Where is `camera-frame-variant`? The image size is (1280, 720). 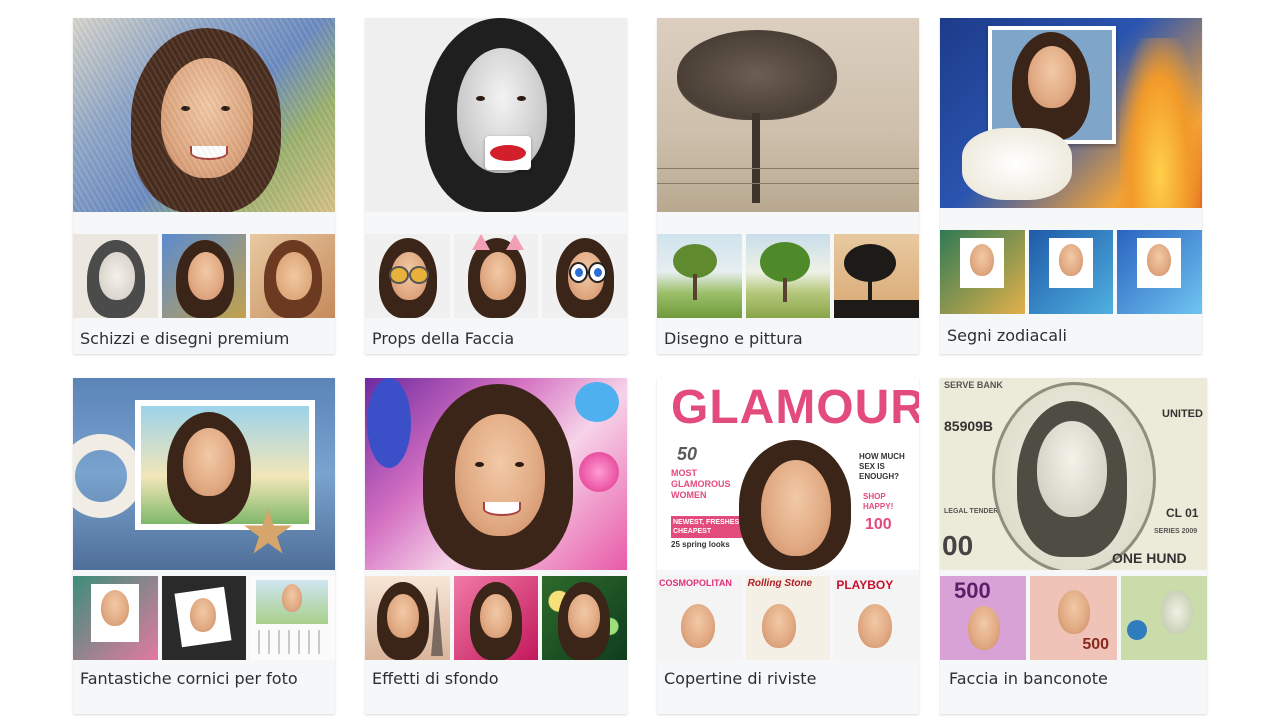
camera-frame-variant is located at coordinates (204, 618).